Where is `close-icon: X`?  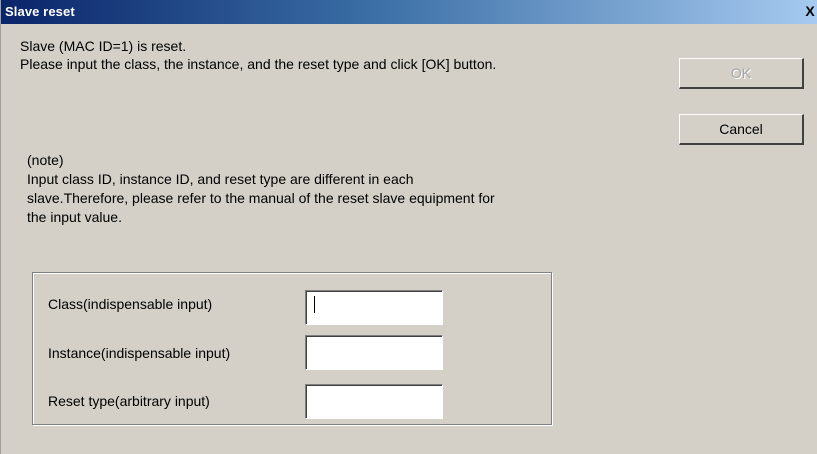
close-icon: X is located at coordinates (809, 11).